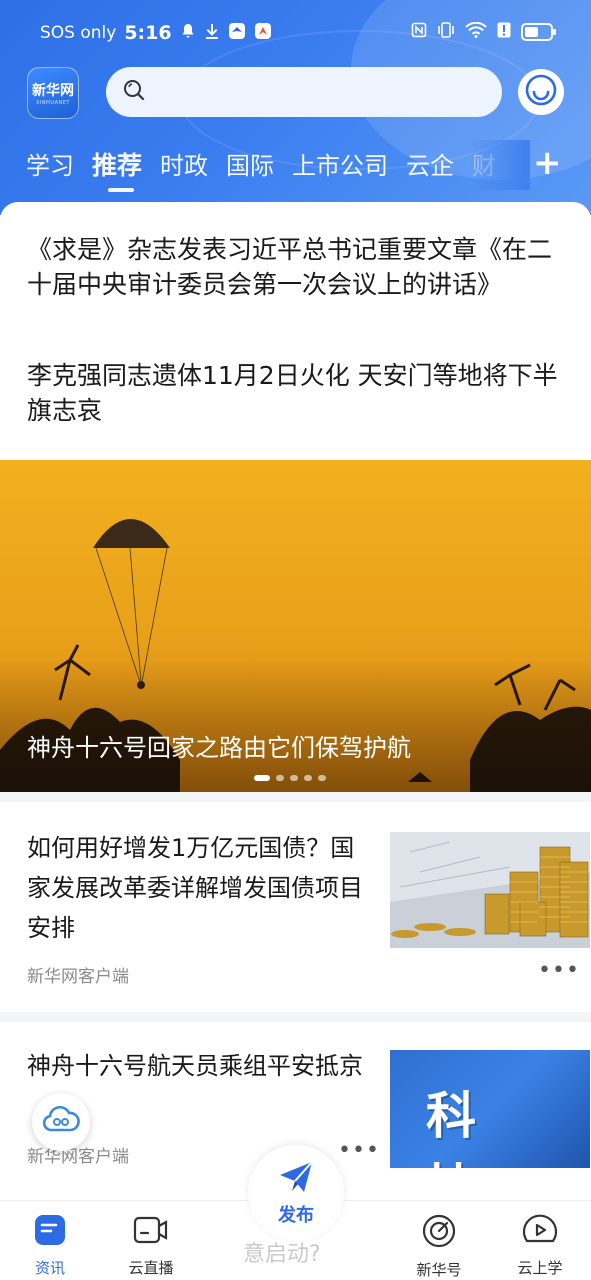 Image resolution: width=591 pixels, height=1280 pixels. Describe the element at coordinates (439, 1270) in the screenshot. I see `nav-label: 新华号` at that location.